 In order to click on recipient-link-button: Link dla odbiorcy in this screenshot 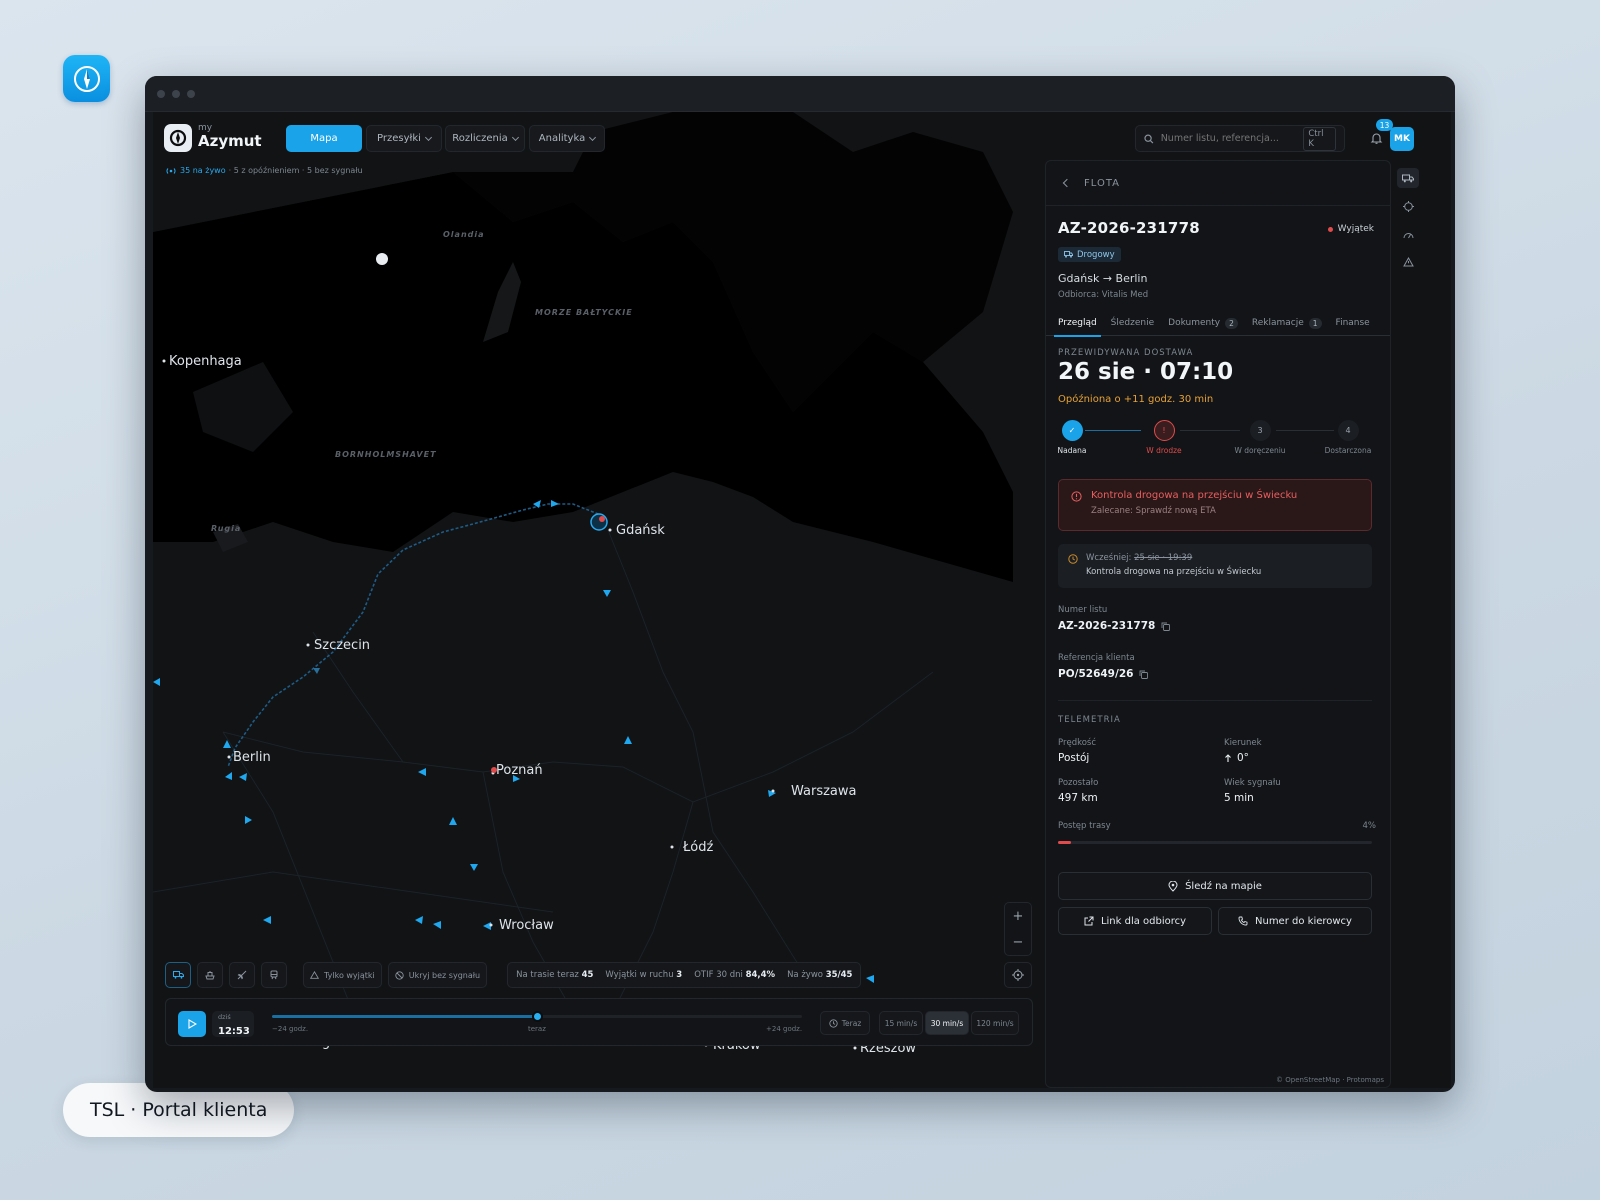, I will do `click(1135, 921)`.